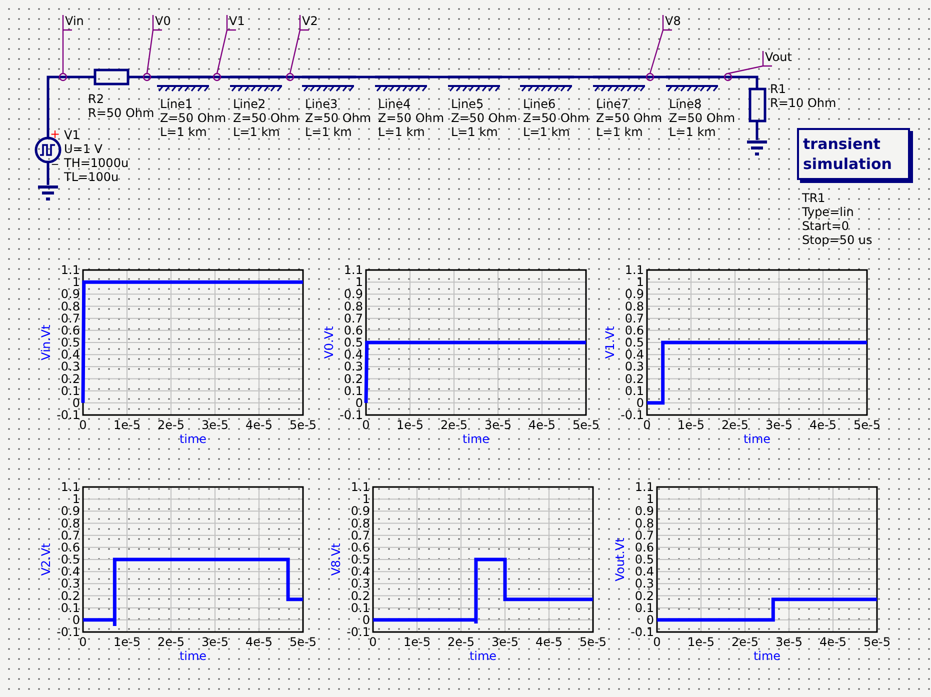 Image resolution: width=931 pixels, height=697 pixels. What do you see at coordinates (673, 21) in the screenshot?
I see `probe-label: V8` at bounding box center [673, 21].